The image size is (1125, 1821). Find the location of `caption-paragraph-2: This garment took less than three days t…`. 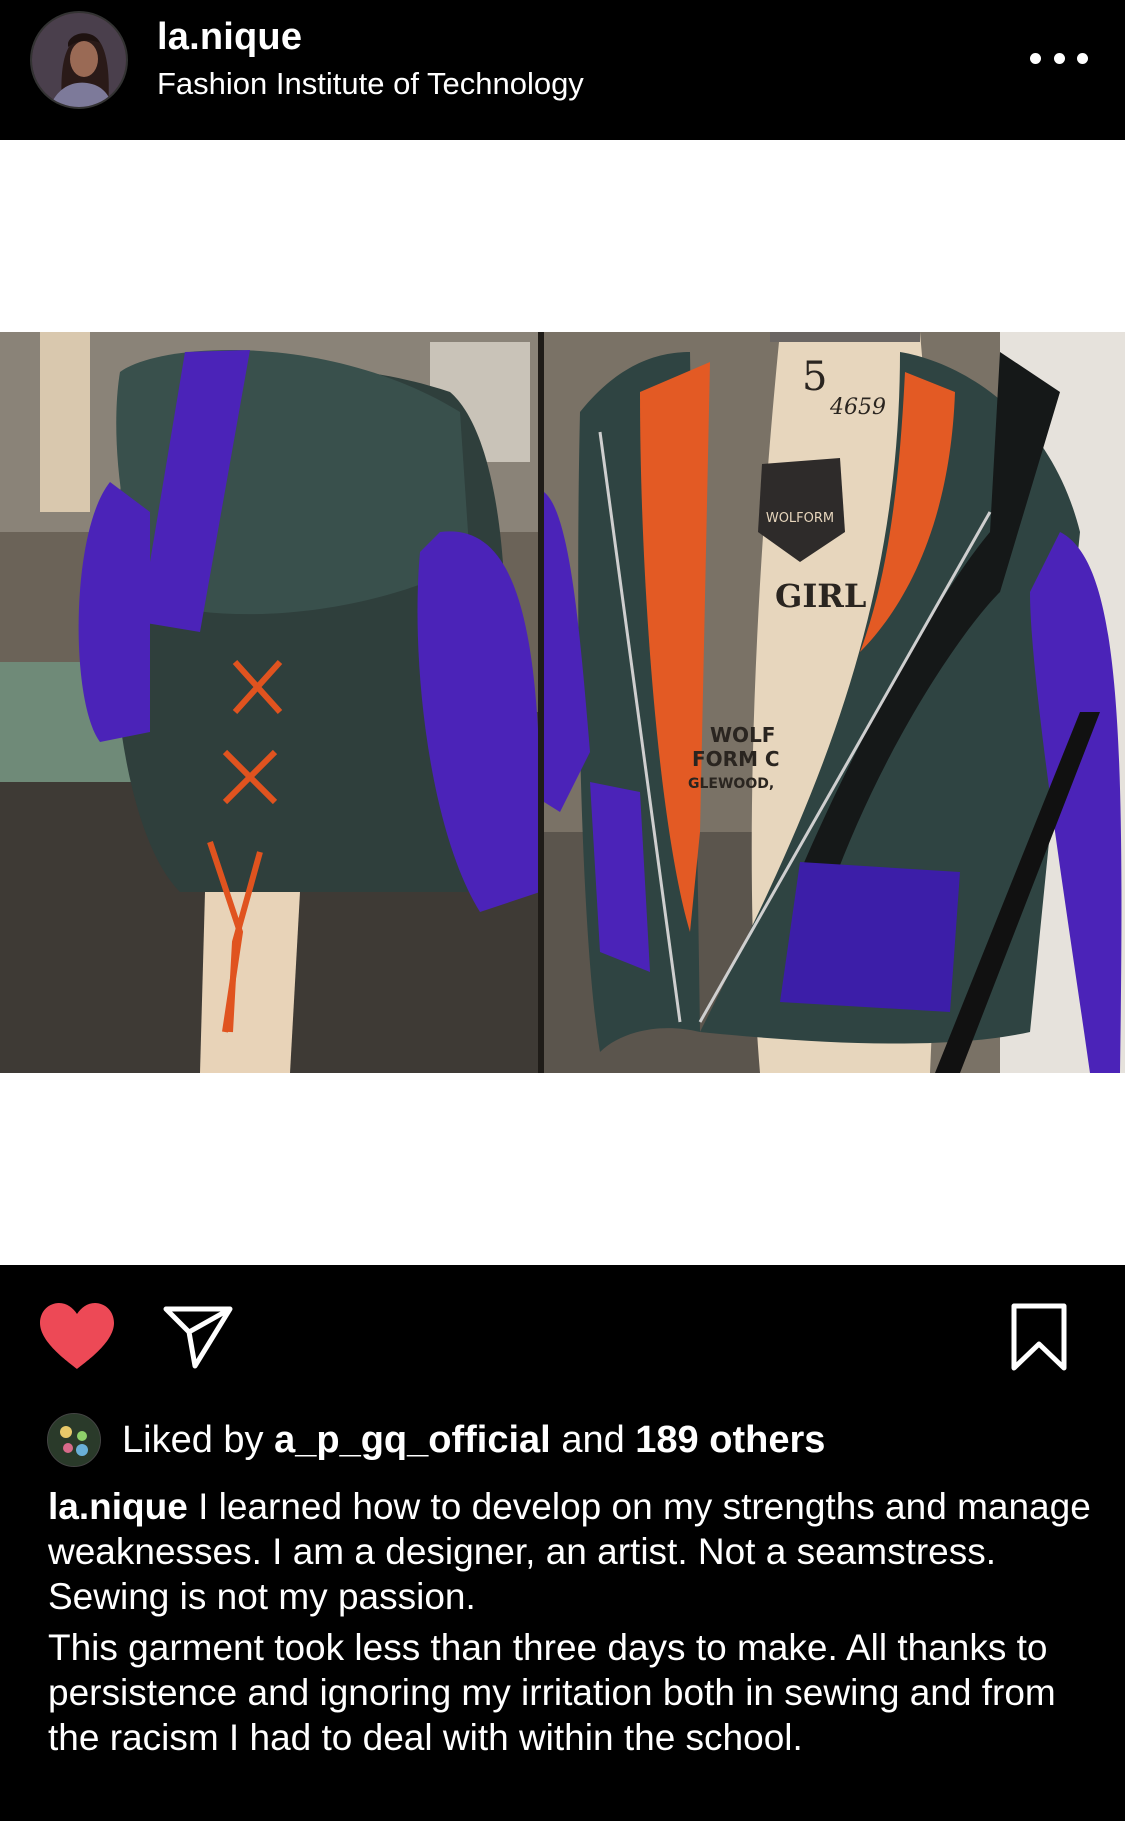

caption-paragraph-2: This garment took less than three days t… is located at coordinates (552, 1692).